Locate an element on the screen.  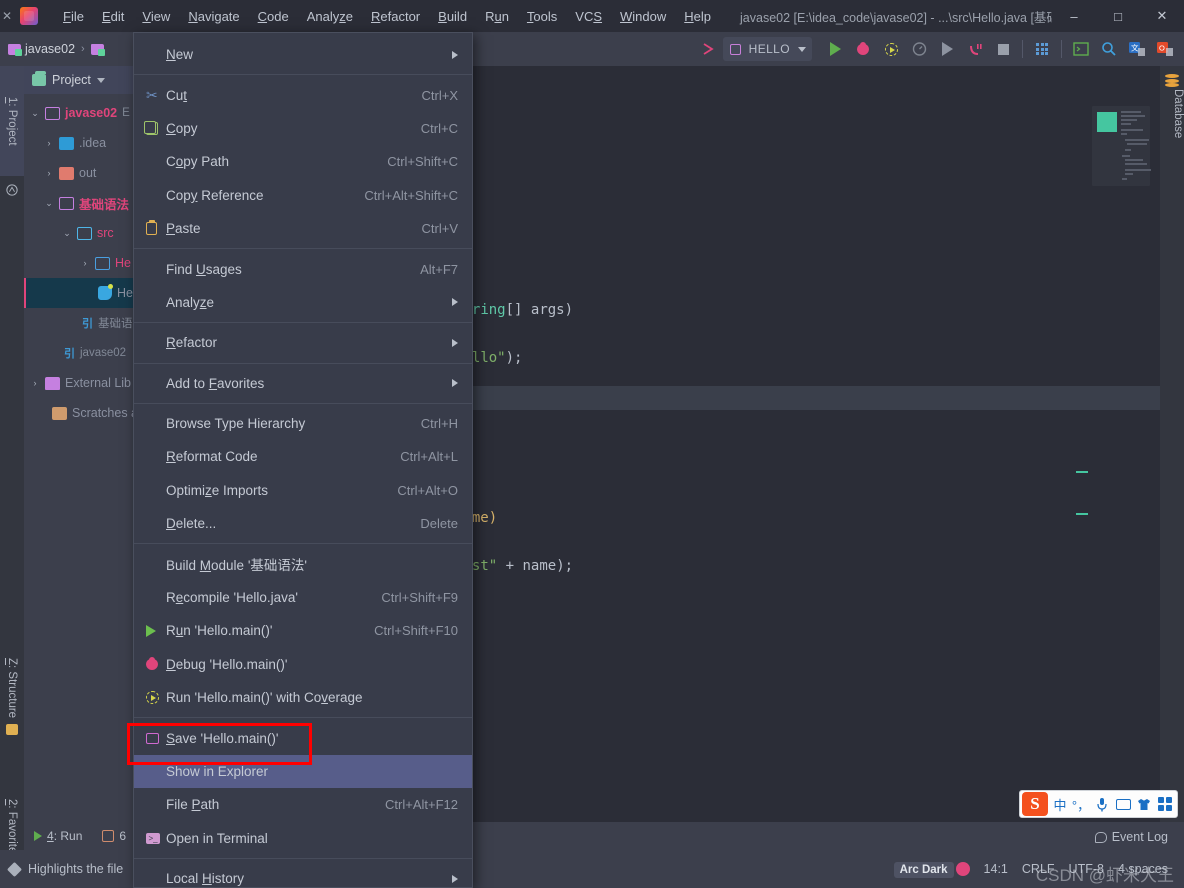
menu-item-find-usages: Find Usages Alt+F7 is located at coordinates (303, 268).